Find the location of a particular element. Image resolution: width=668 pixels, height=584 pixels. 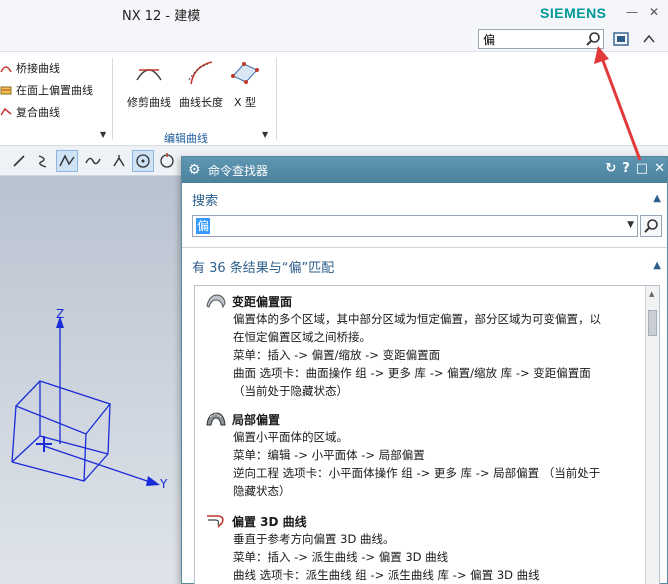

trim-curve-label: 修剪曲线 is located at coordinates (149, 102).